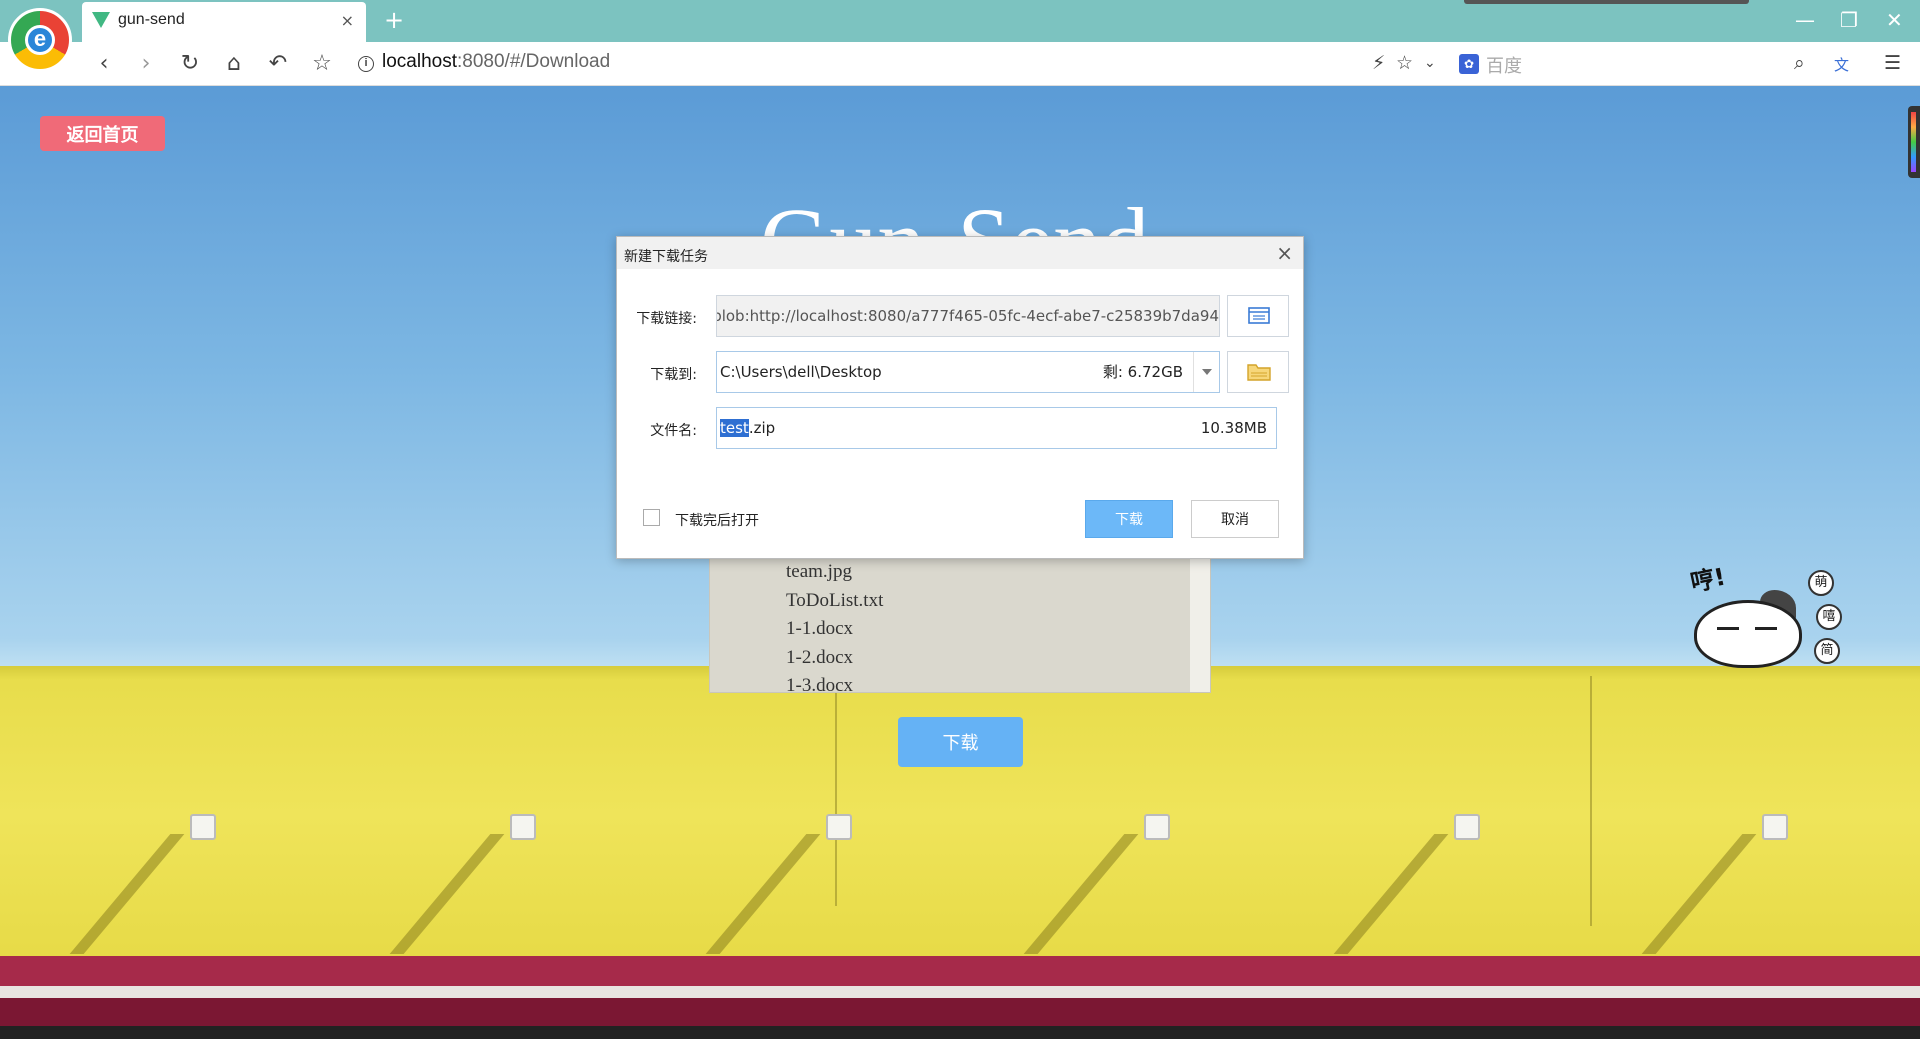 The image size is (1920, 1039). What do you see at coordinates (666, 319) in the screenshot?
I see `url-label: 下载链接:` at bounding box center [666, 319].